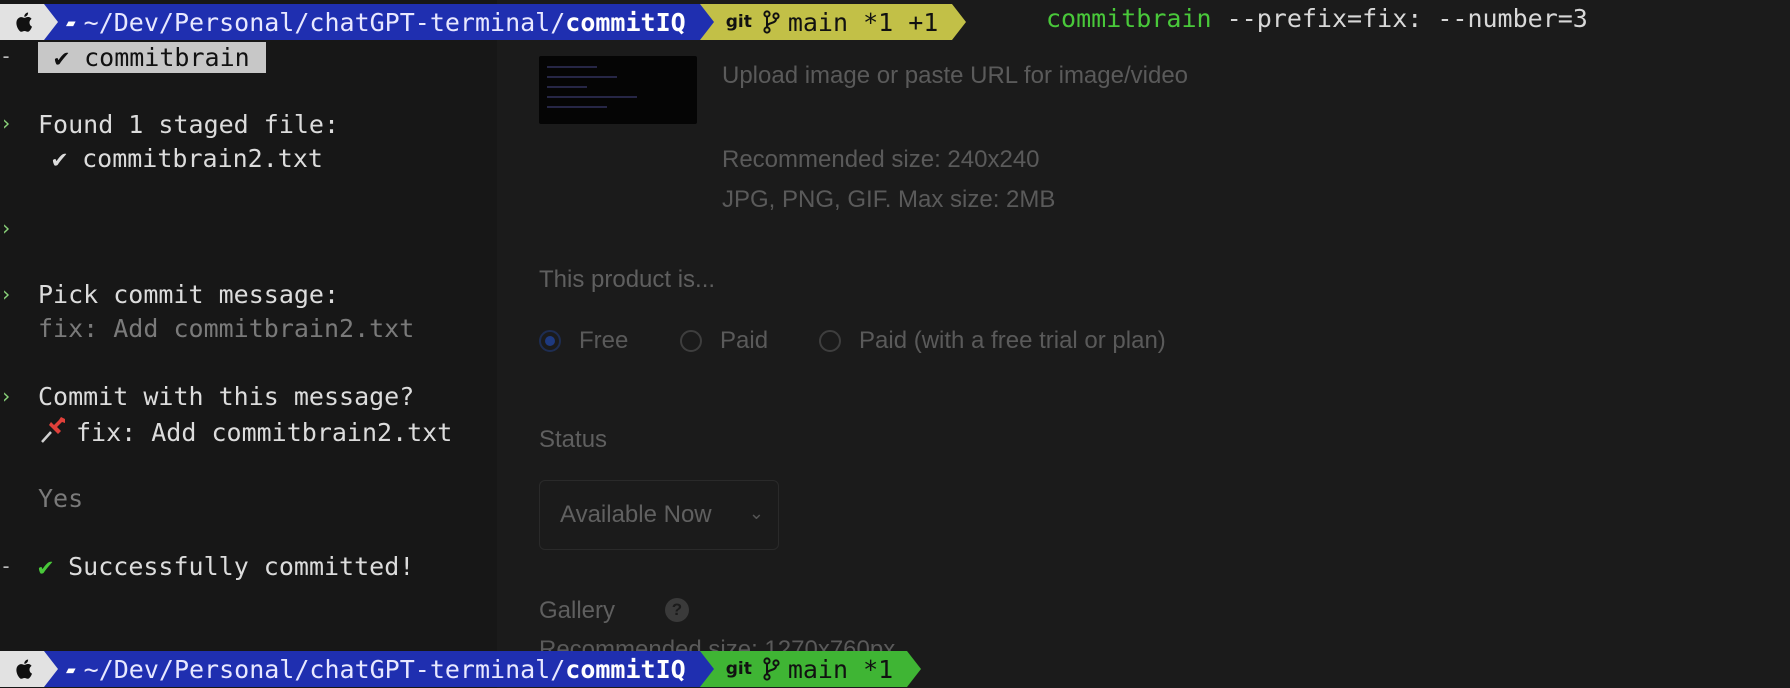 Image resolution: width=1790 pixels, height=688 pixels. I want to click on confirm-prompt: Commit with this message?, so click(226, 396).